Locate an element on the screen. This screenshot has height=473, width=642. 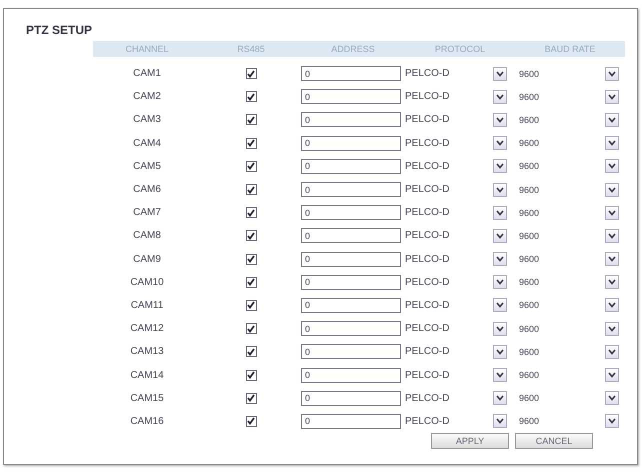
apply-button: APPLY is located at coordinates (470, 441).